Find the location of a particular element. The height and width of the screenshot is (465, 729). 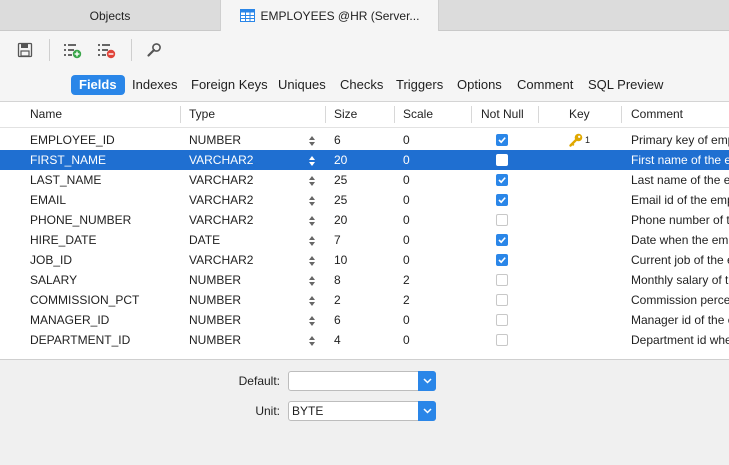

table-row: EMPLOYEE_ID NUMBER 6 0 1 Primary key of emp is located at coordinates (364, 140).